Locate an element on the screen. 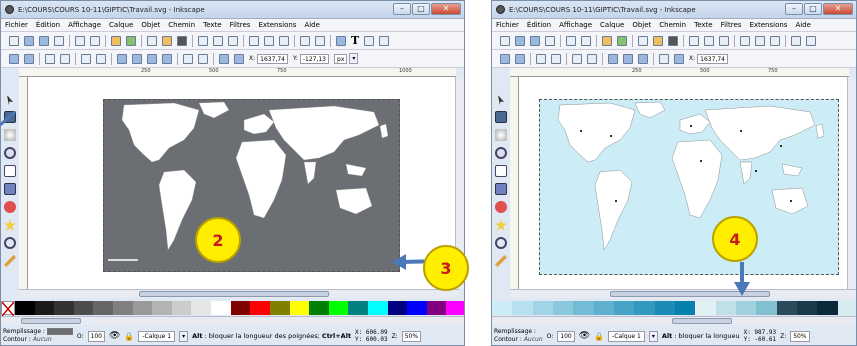  object-to-path-icon is located at coordinates (679, 58).